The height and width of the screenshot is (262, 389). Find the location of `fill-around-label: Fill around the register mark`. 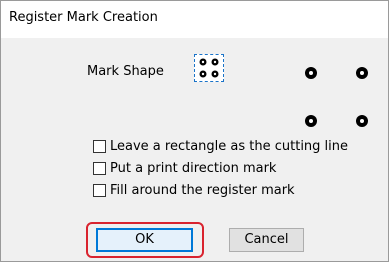

fill-around-label: Fill around the register mark is located at coordinates (202, 190).